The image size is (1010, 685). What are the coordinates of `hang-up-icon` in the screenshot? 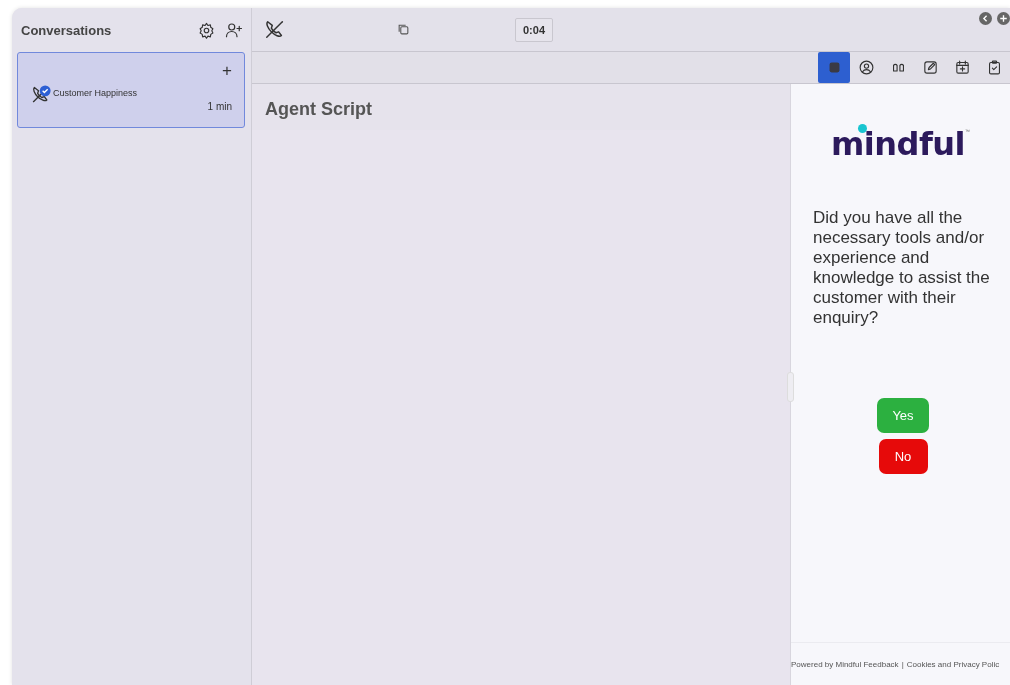 It's located at (275, 29).